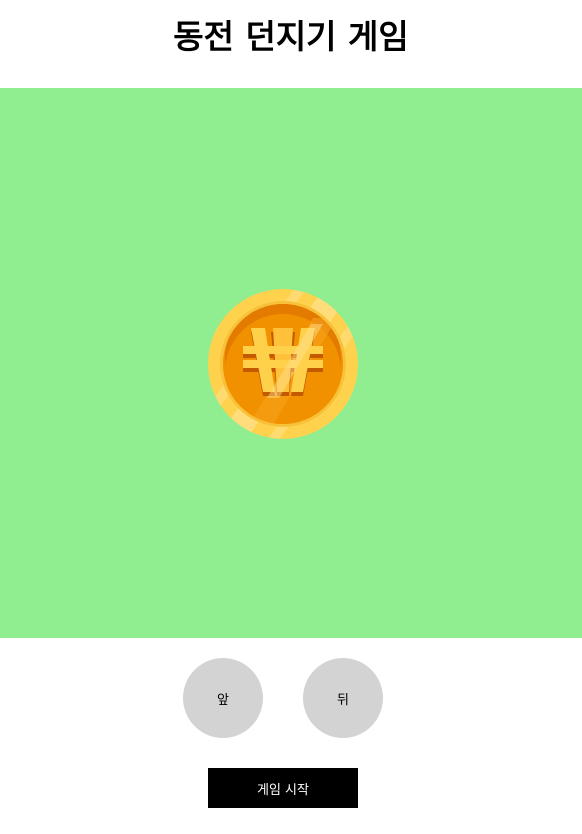  What do you see at coordinates (283, 788) in the screenshot?
I see `start-game-button: 게임 시작` at bounding box center [283, 788].